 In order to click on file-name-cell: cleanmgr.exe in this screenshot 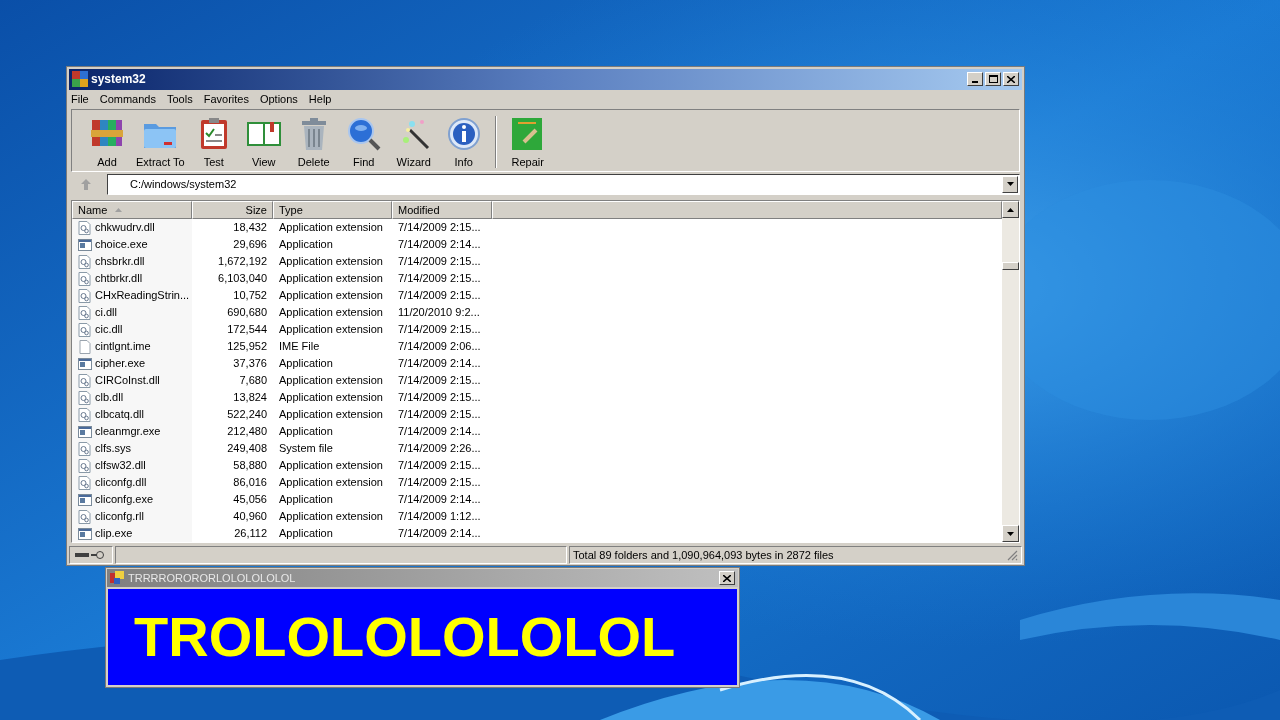, I will do `click(132, 432)`.